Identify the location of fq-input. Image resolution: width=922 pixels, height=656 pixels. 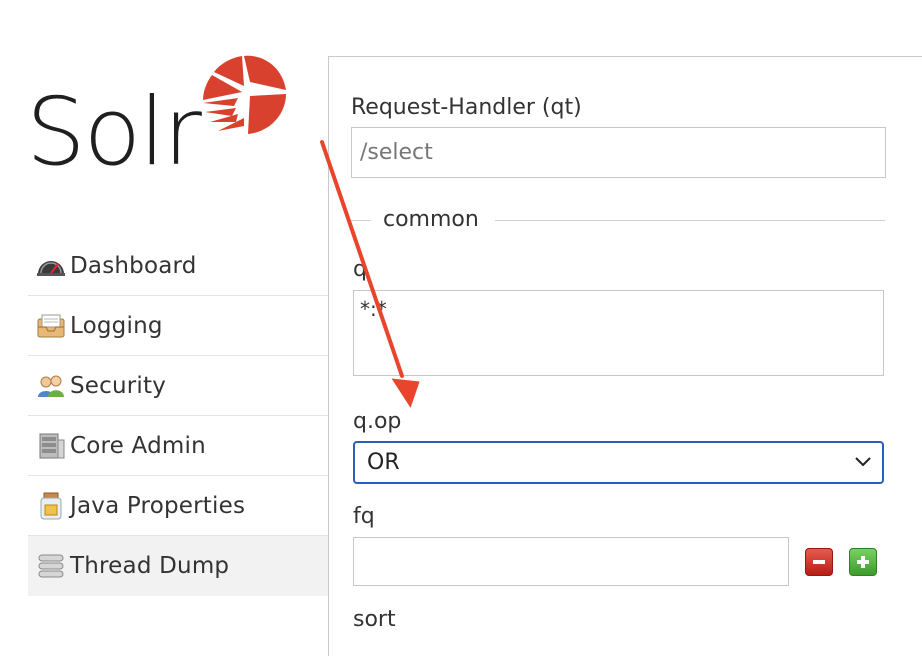
(571, 561).